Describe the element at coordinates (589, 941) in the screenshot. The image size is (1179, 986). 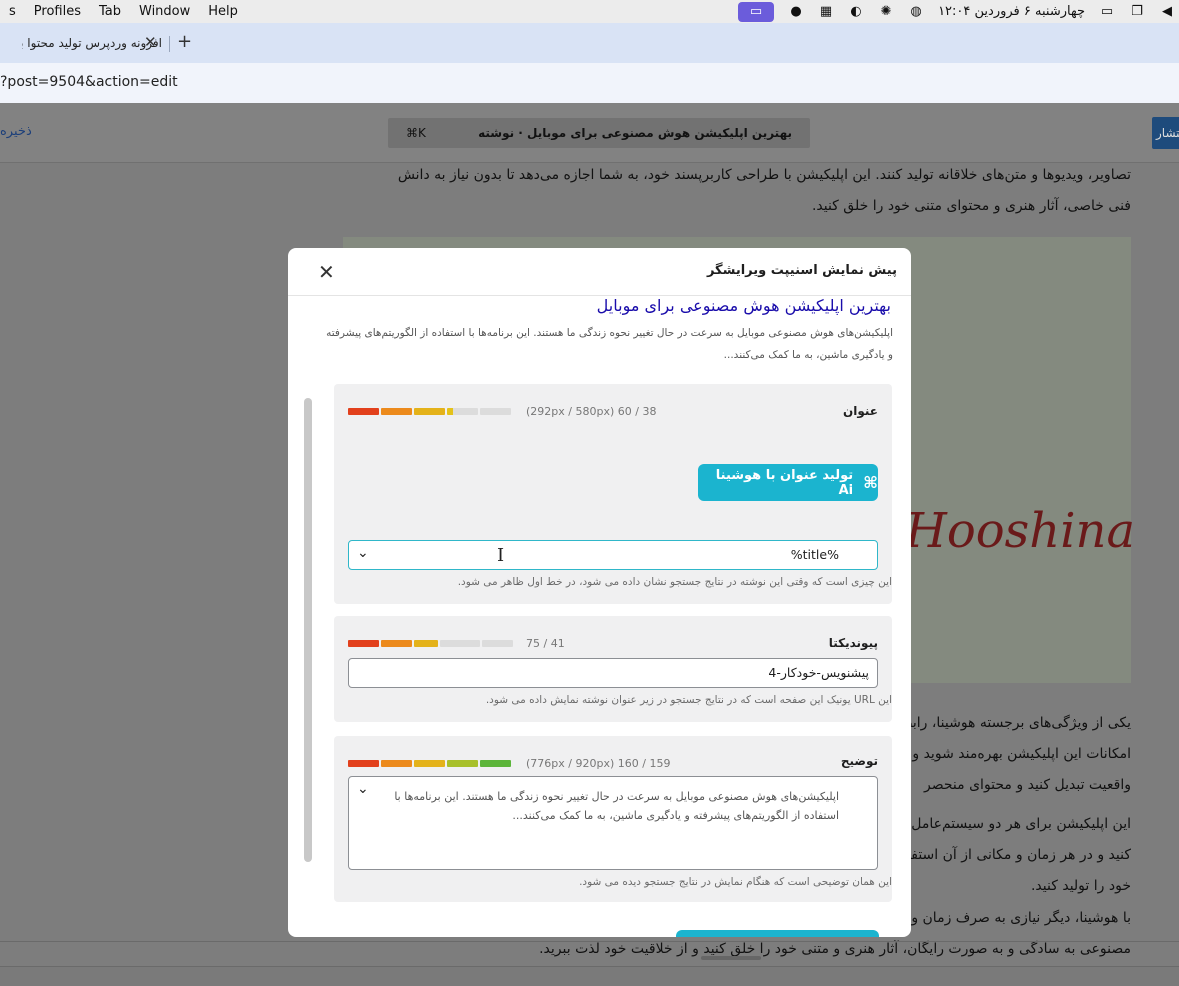
I see `editor-bottom-divider` at that location.